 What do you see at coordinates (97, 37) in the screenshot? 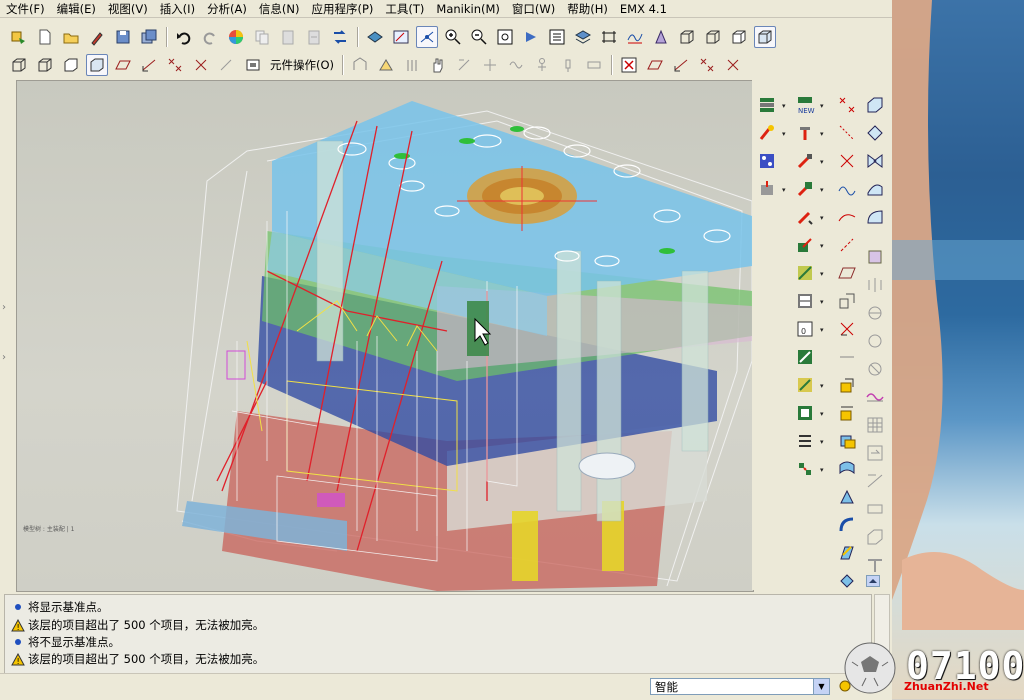
I see `edit-button` at bounding box center [97, 37].